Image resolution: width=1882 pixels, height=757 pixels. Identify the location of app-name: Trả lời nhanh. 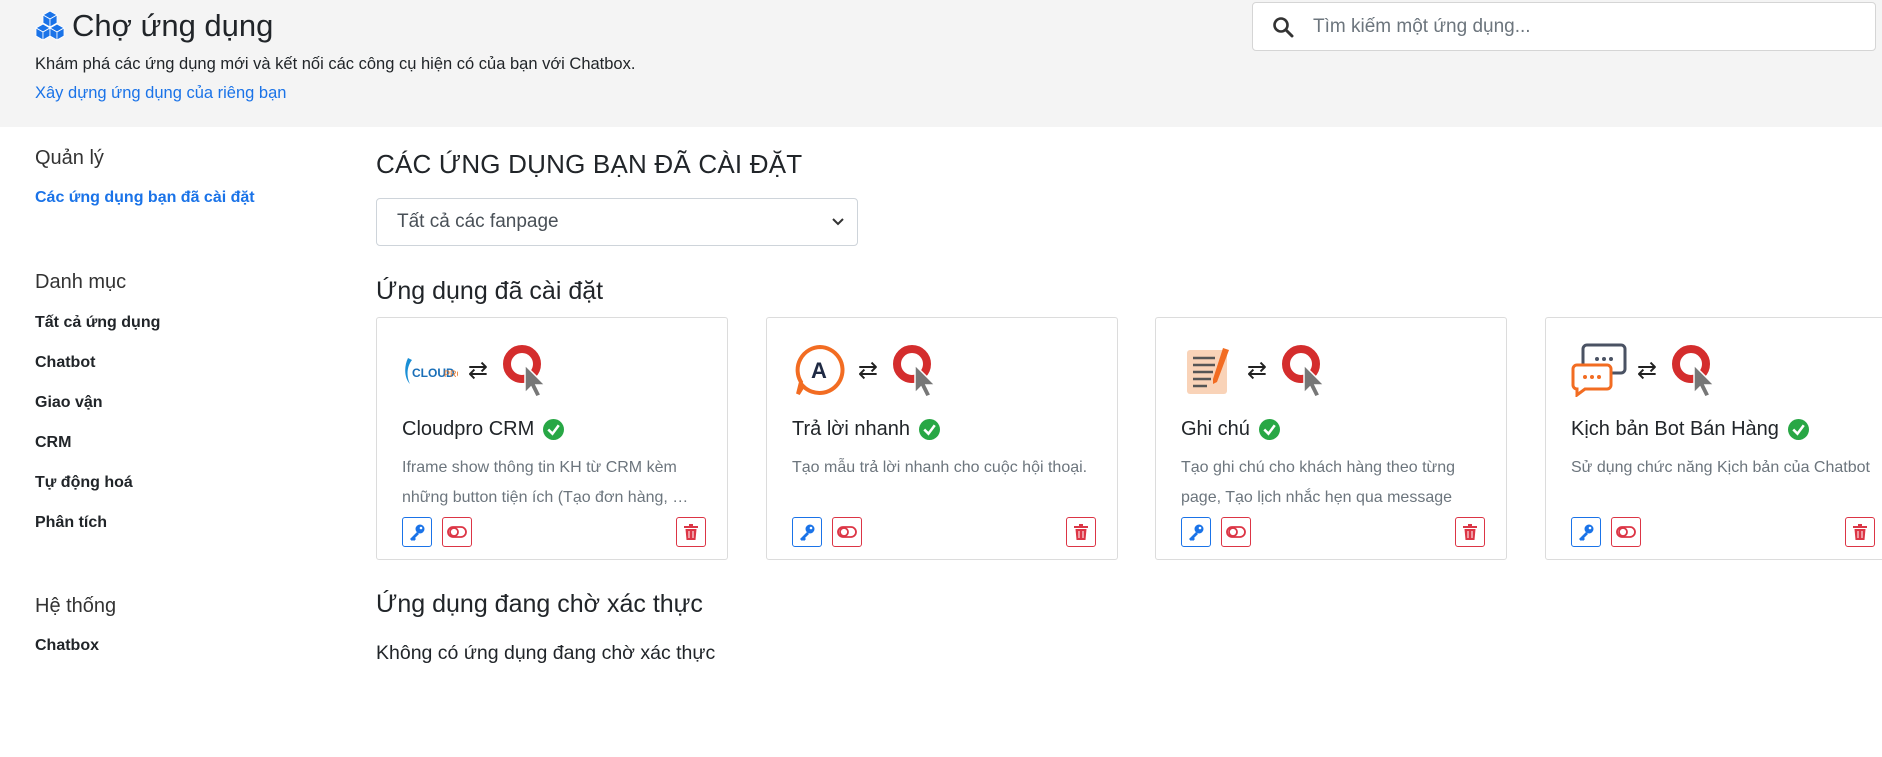
(851, 429).